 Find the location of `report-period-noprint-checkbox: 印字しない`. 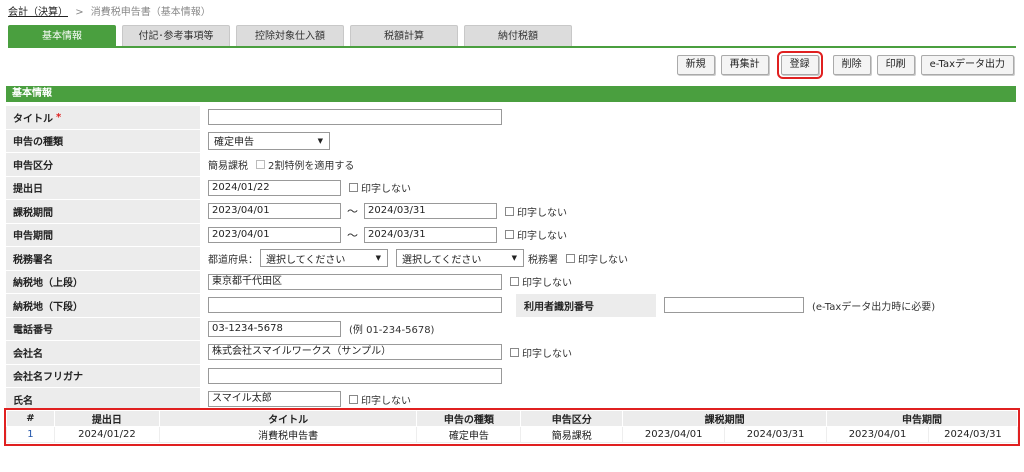

report-period-noprint-checkbox: 印字しない is located at coordinates (536, 234).